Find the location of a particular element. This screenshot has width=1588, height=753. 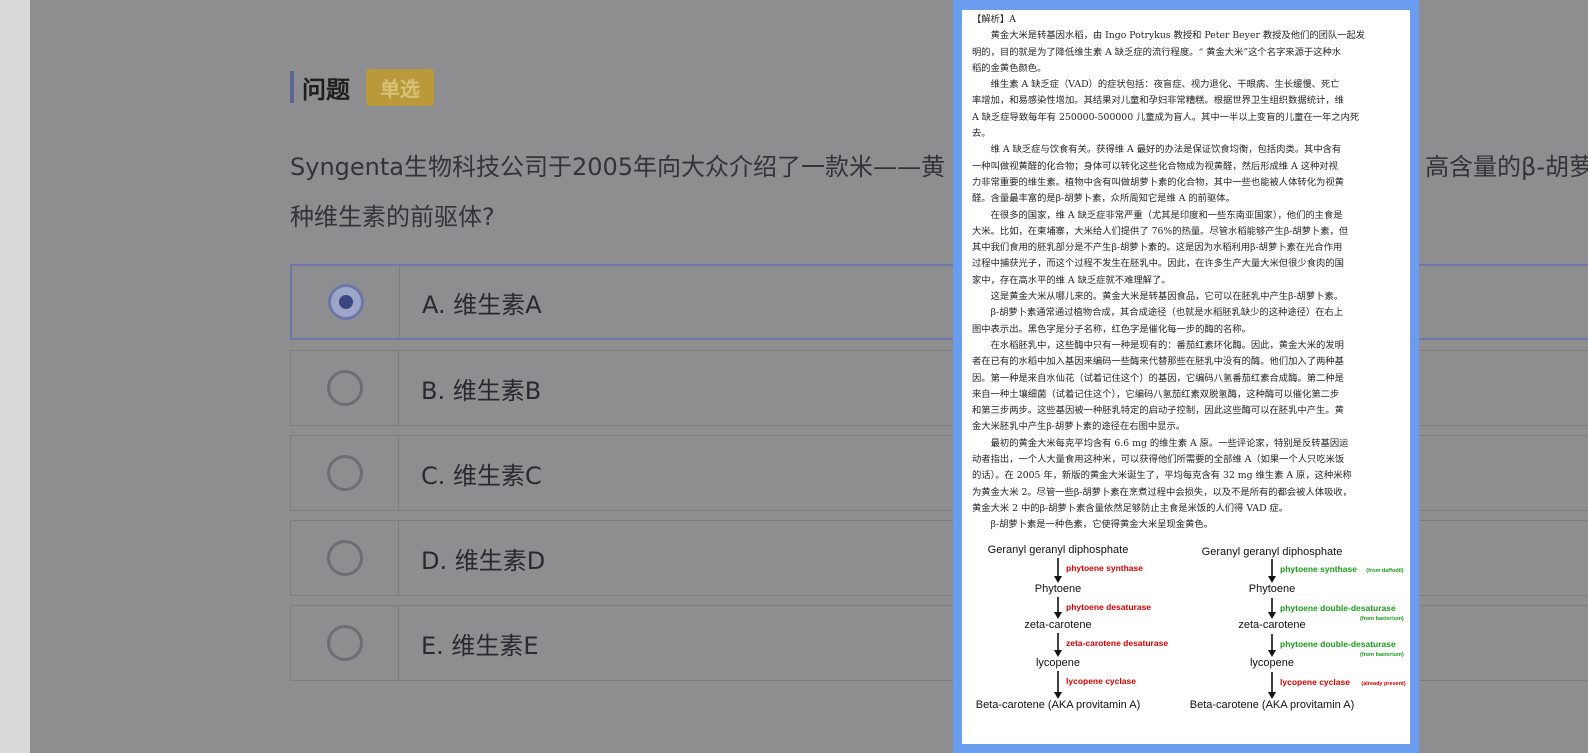

option-label: A. 维生素A is located at coordinates (482, 304).